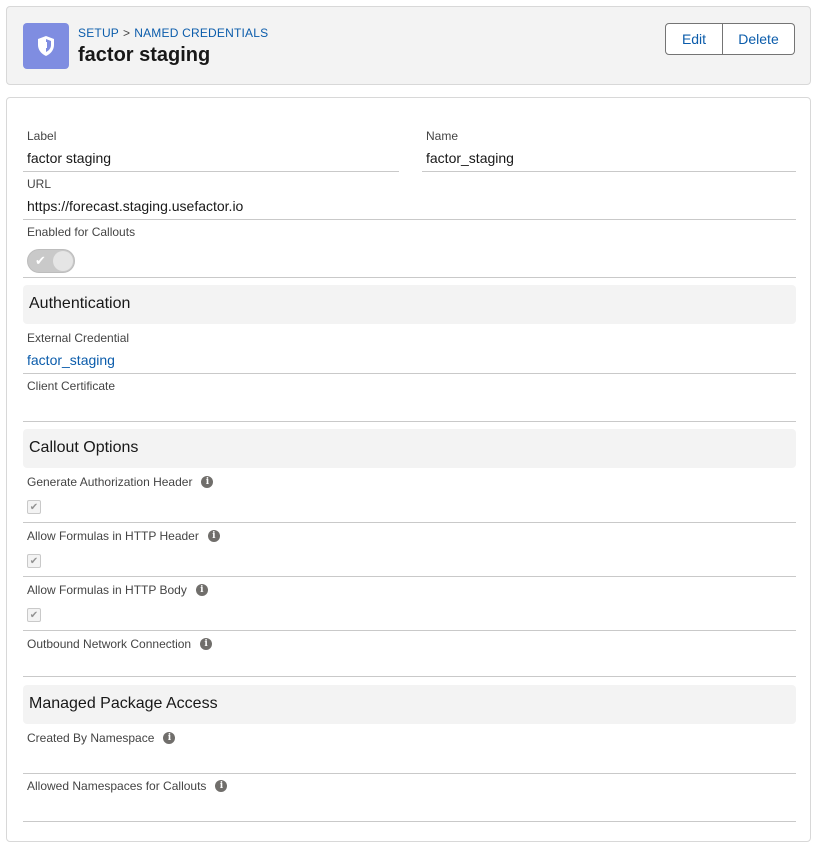  I want to click on field-created-by-label: Created By Namespace, so click(91, 738).